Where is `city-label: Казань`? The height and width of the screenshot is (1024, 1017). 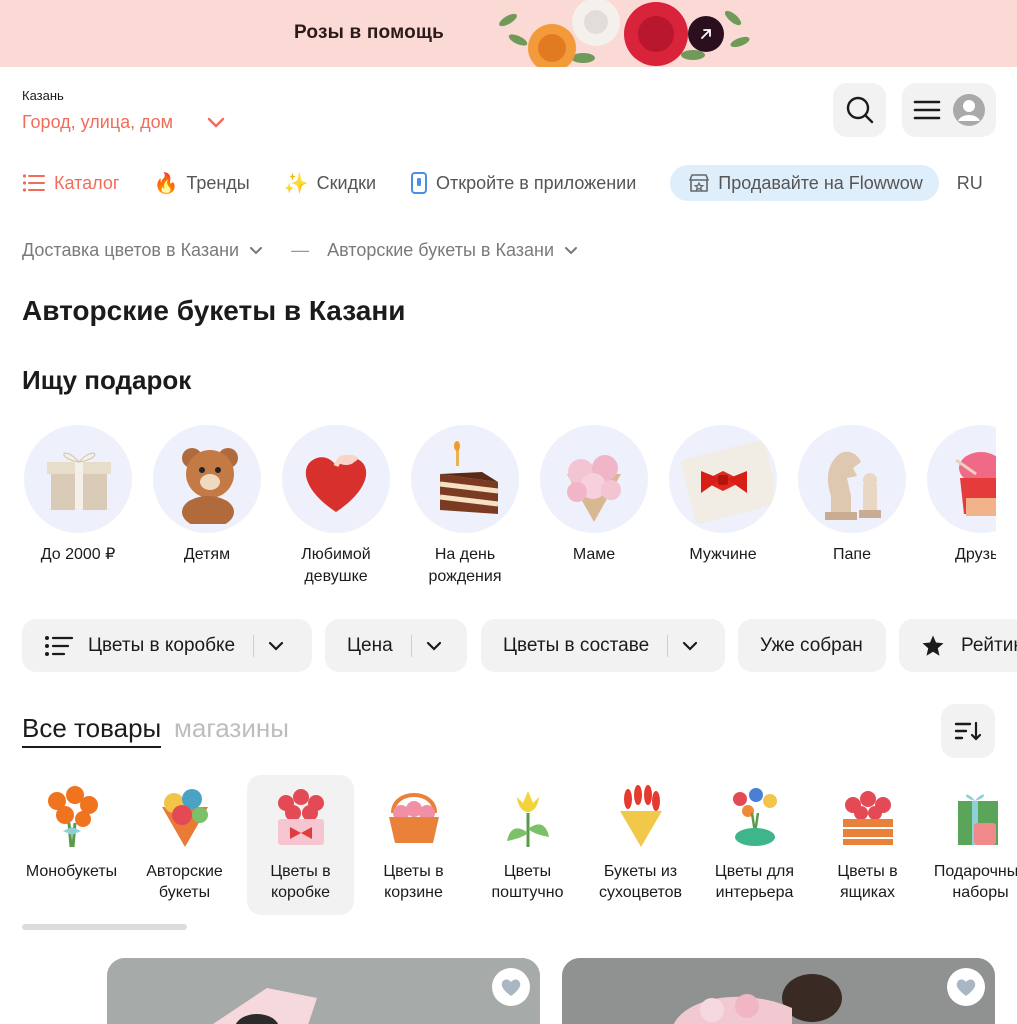 city-label: Казань is located at coordinates (43, 95).